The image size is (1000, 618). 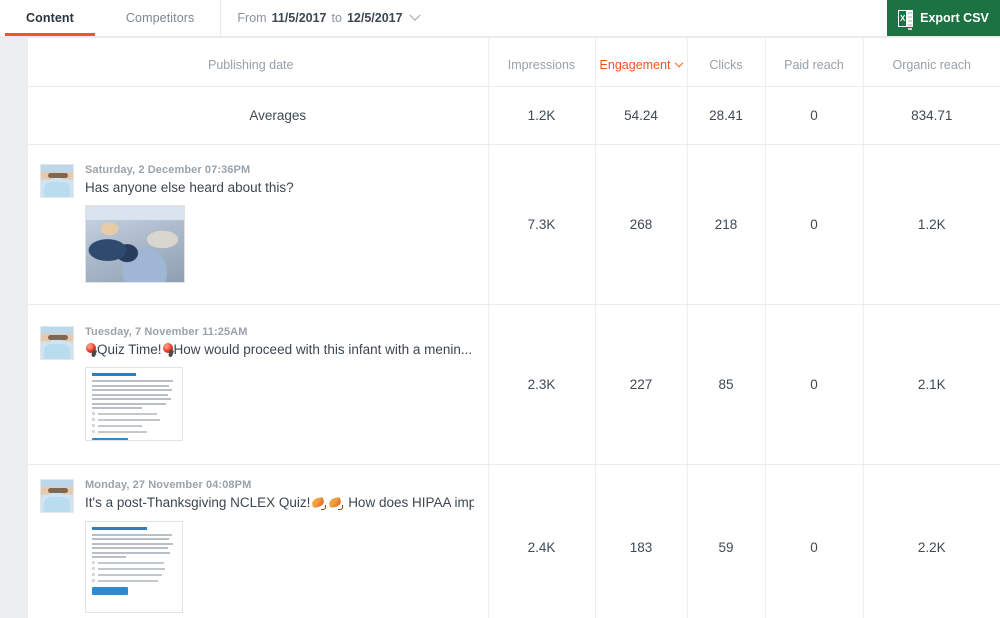 I want to click on averages-impressions: 1.2K, so click(x=541, y=115).